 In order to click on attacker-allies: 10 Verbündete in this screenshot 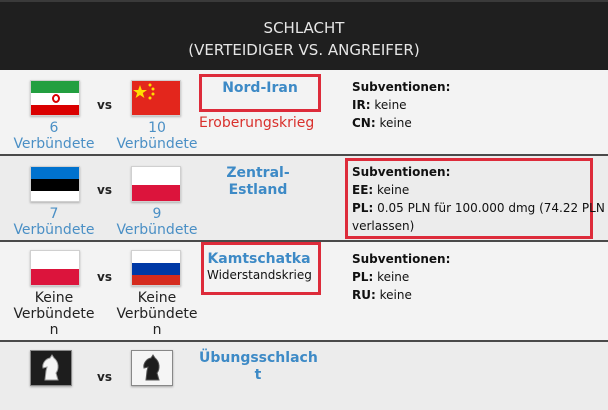, I will do `click(157, 136)`.